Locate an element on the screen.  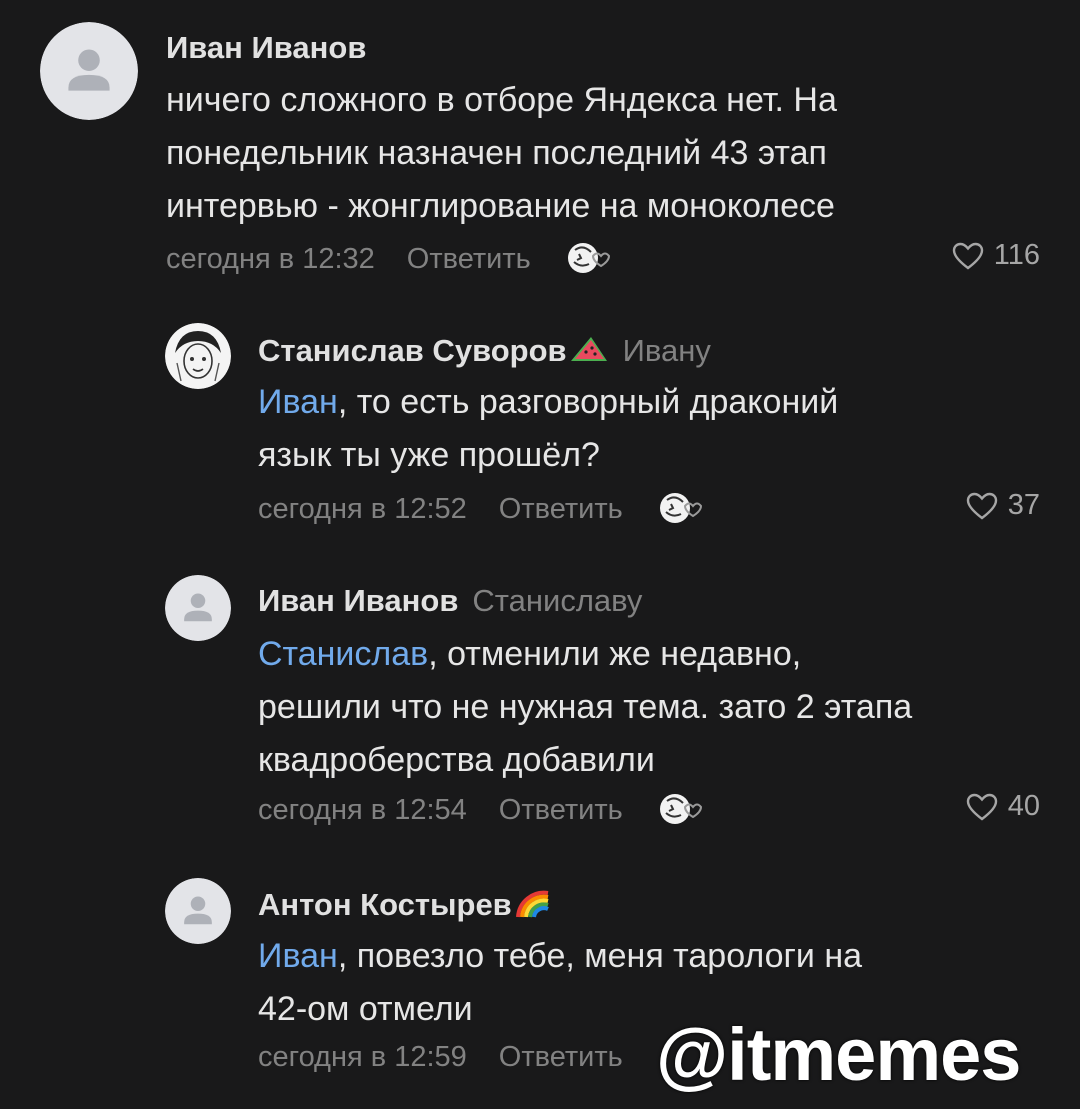
watermark: @itmemes is located at coordinates (838, 1054).